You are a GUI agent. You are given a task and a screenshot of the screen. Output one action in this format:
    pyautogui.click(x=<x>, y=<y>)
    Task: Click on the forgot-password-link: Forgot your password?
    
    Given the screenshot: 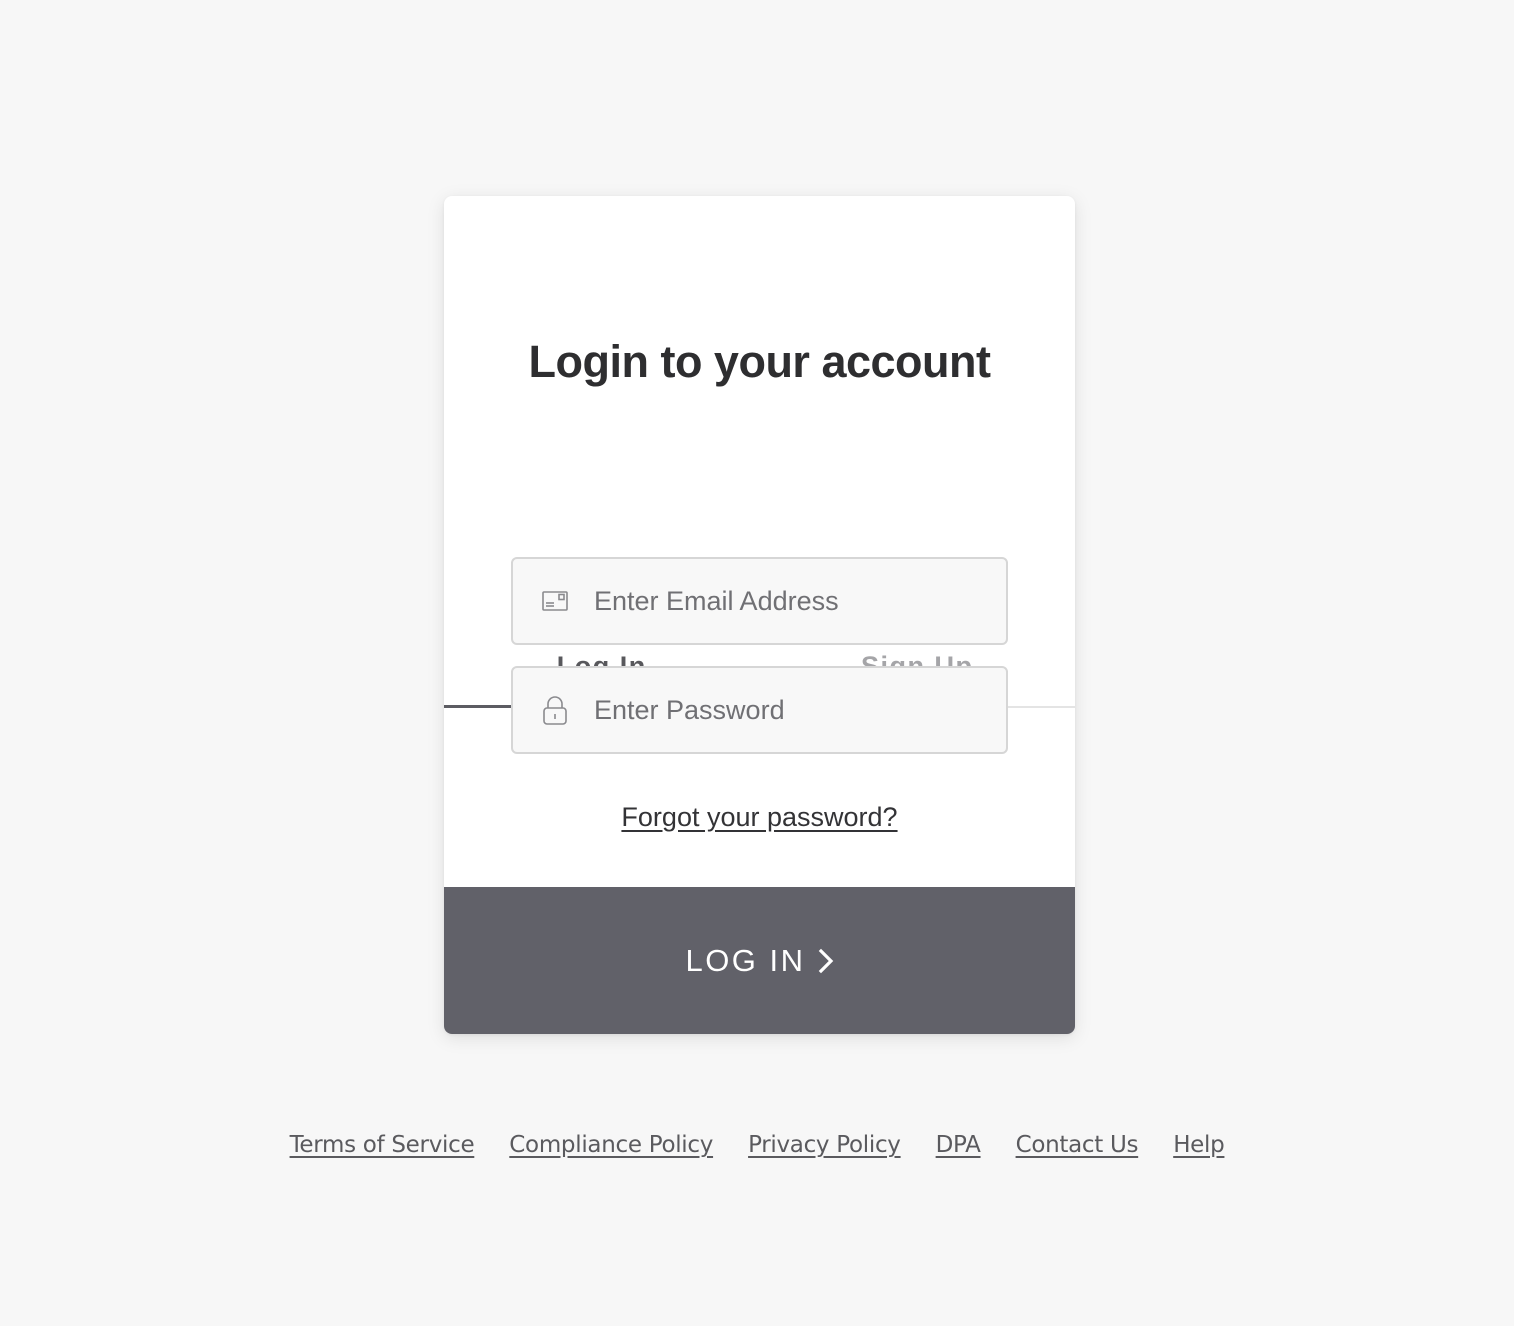 What is the action you would take?
    pyautogui.click(x=759, y=817)
    